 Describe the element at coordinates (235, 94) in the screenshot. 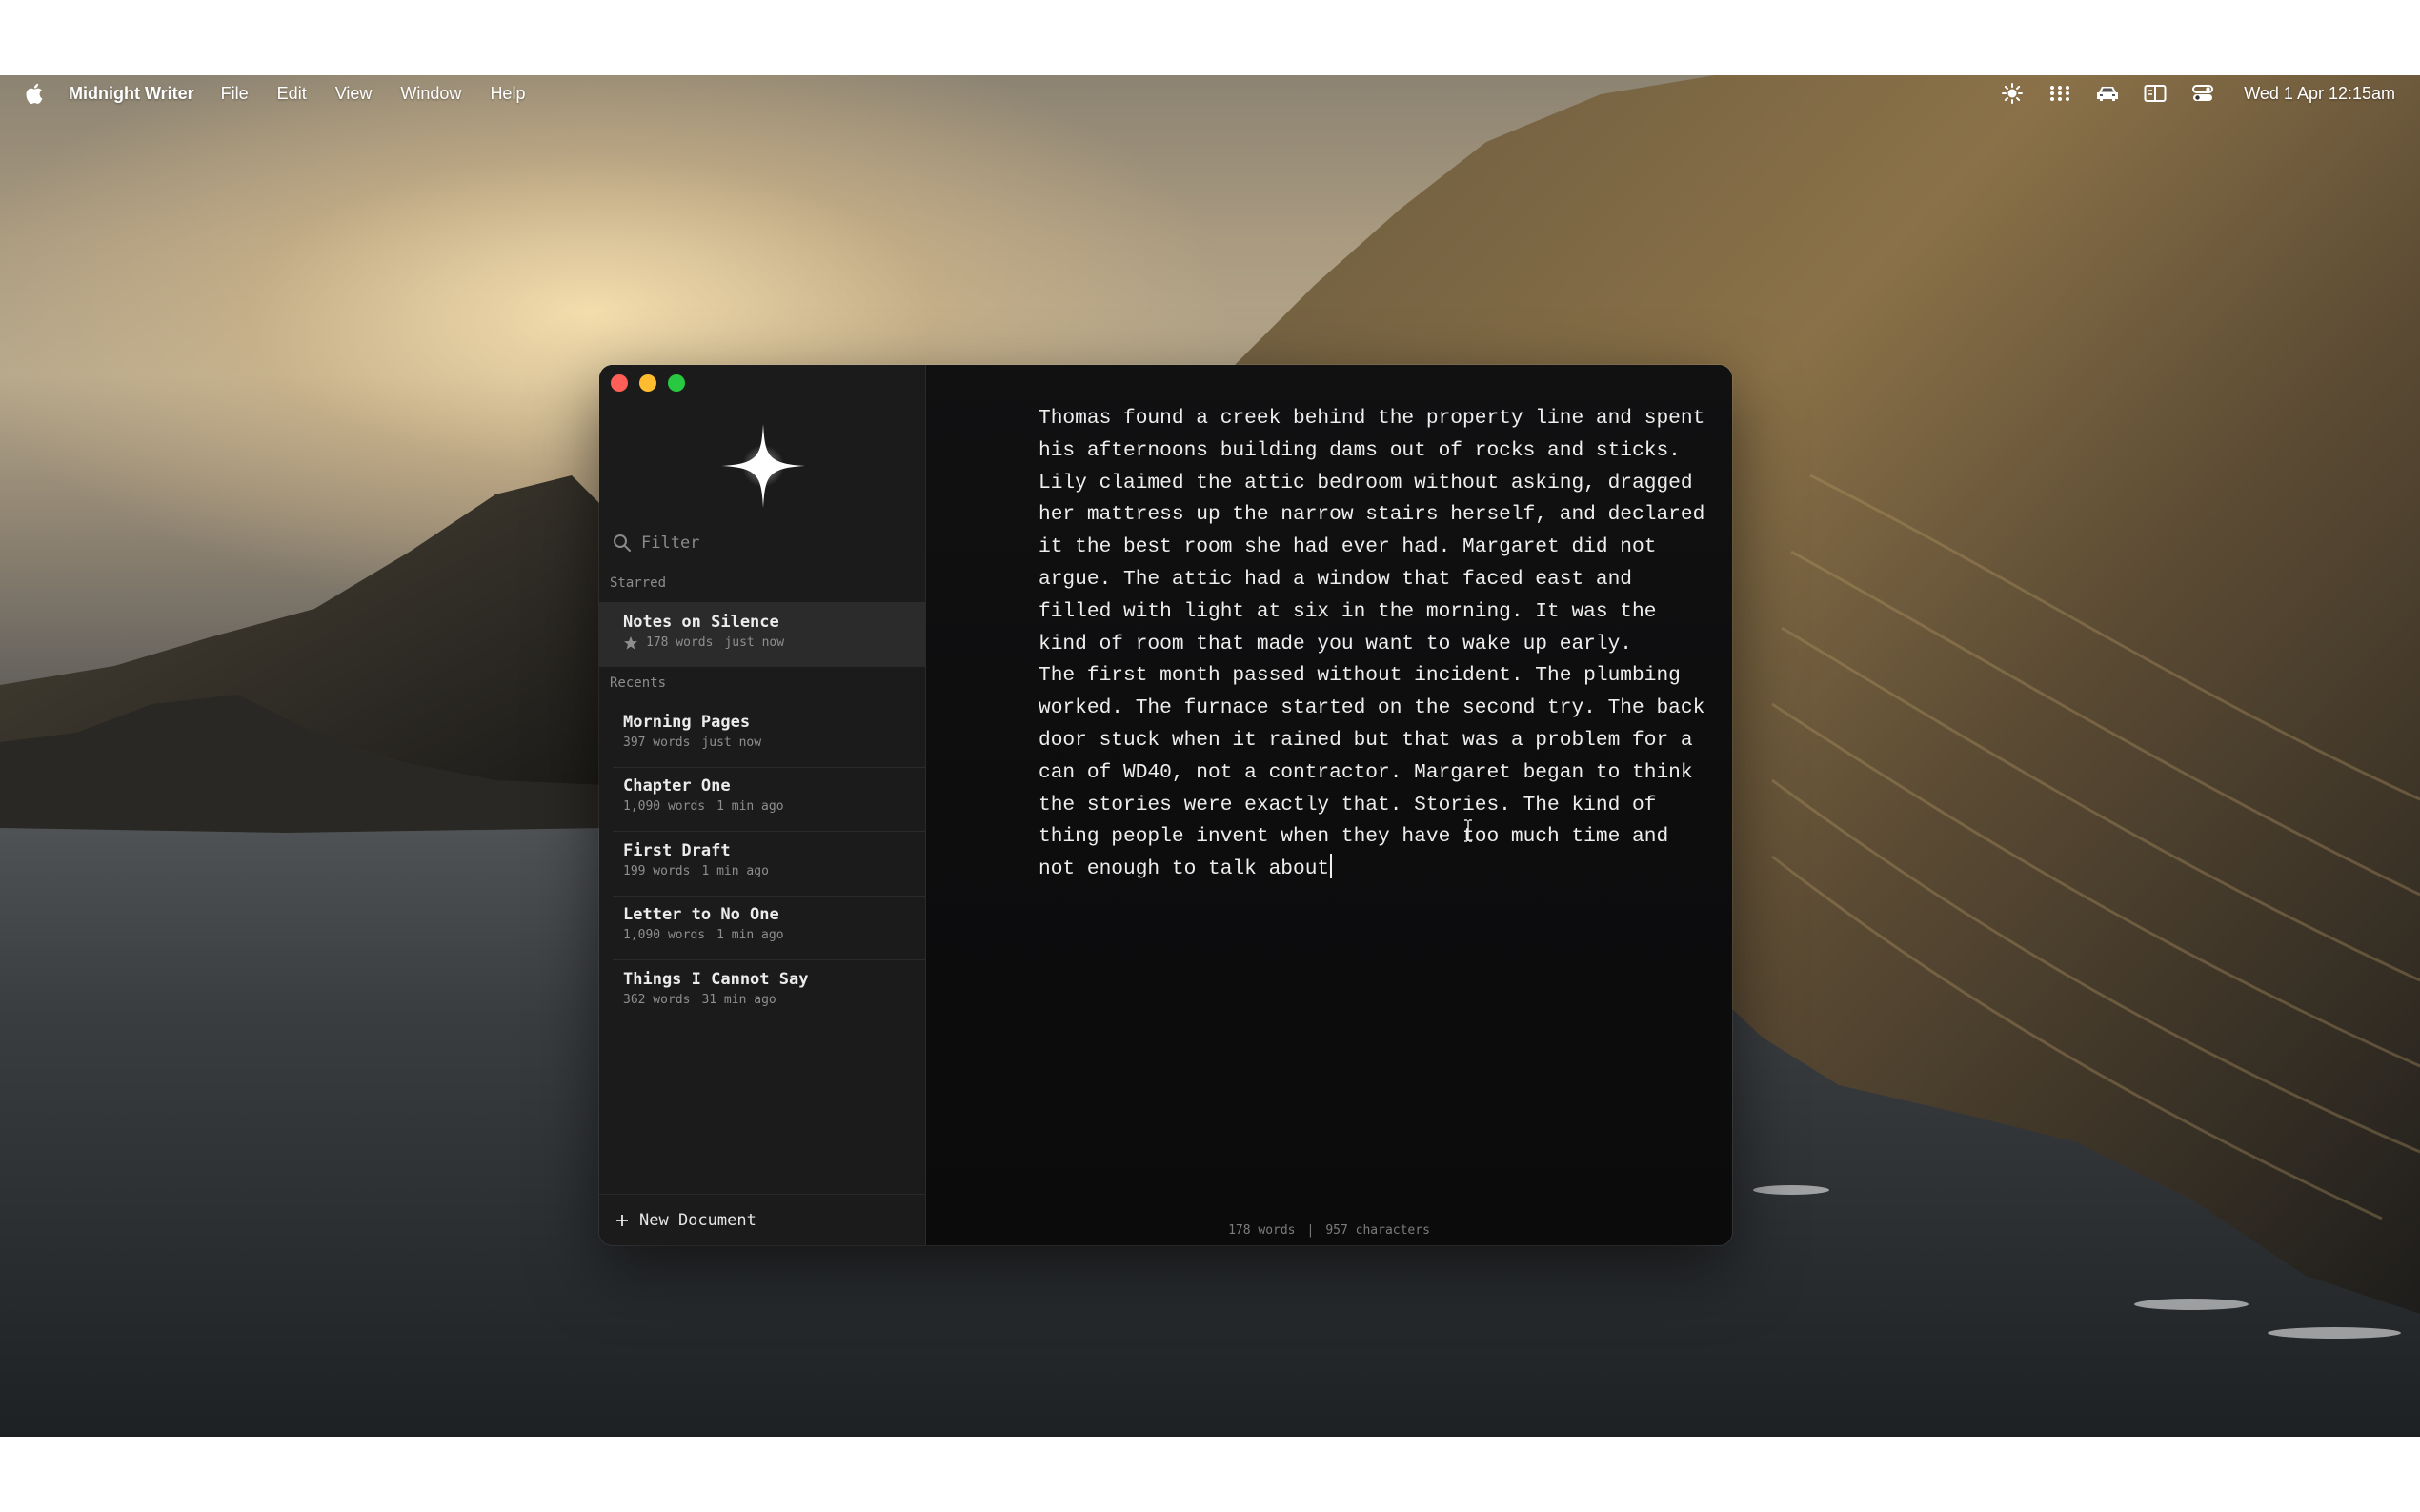

I see `menu-file: File` at that location.